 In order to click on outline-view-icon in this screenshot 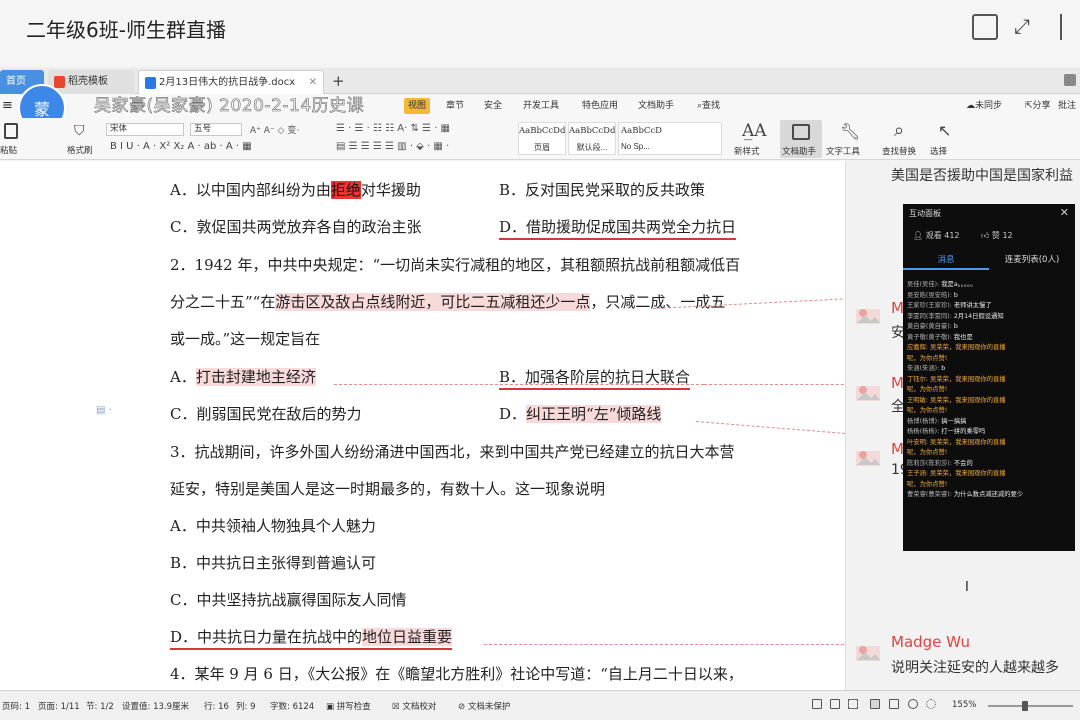, I will do `click(894, 704)`.